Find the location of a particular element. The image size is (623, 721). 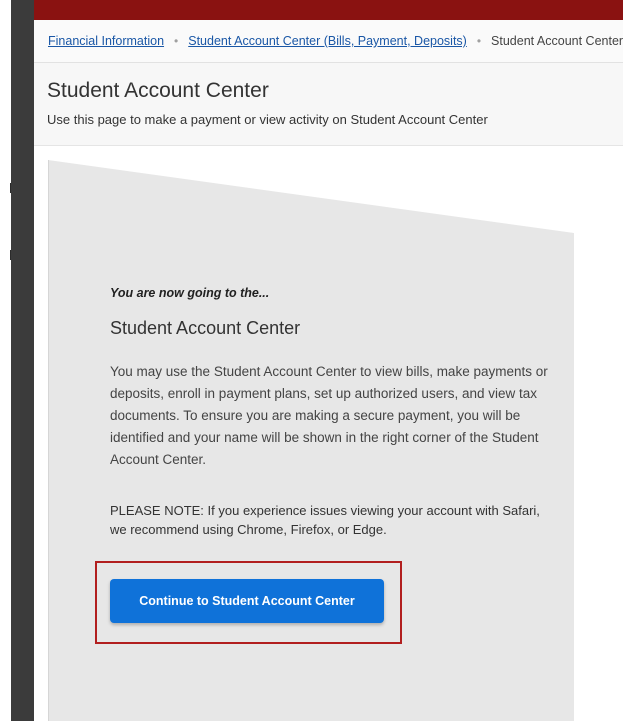

breadcrumb-link-financial-information: Financial Information is located at coordinates (106, 41).